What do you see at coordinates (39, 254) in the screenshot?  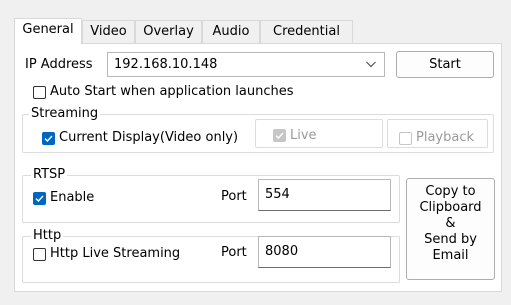 I see `http-live-streaming-box` at bounding box center [39, 254].